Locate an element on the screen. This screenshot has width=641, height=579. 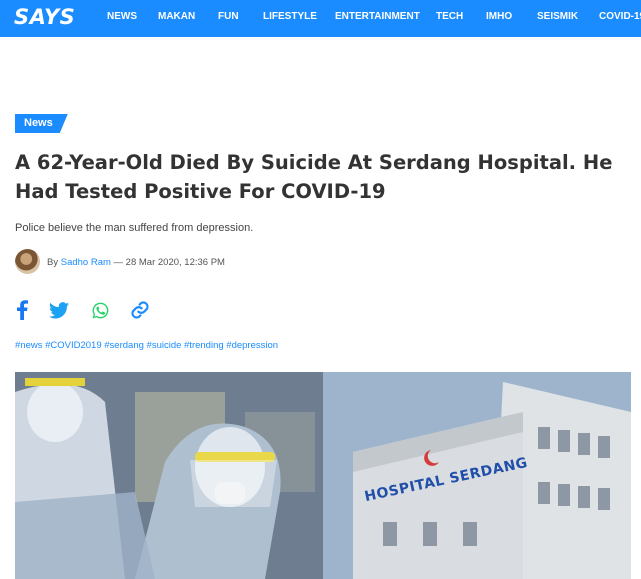
nav-item-imho: IMHO is located at coordinates (499, 16).